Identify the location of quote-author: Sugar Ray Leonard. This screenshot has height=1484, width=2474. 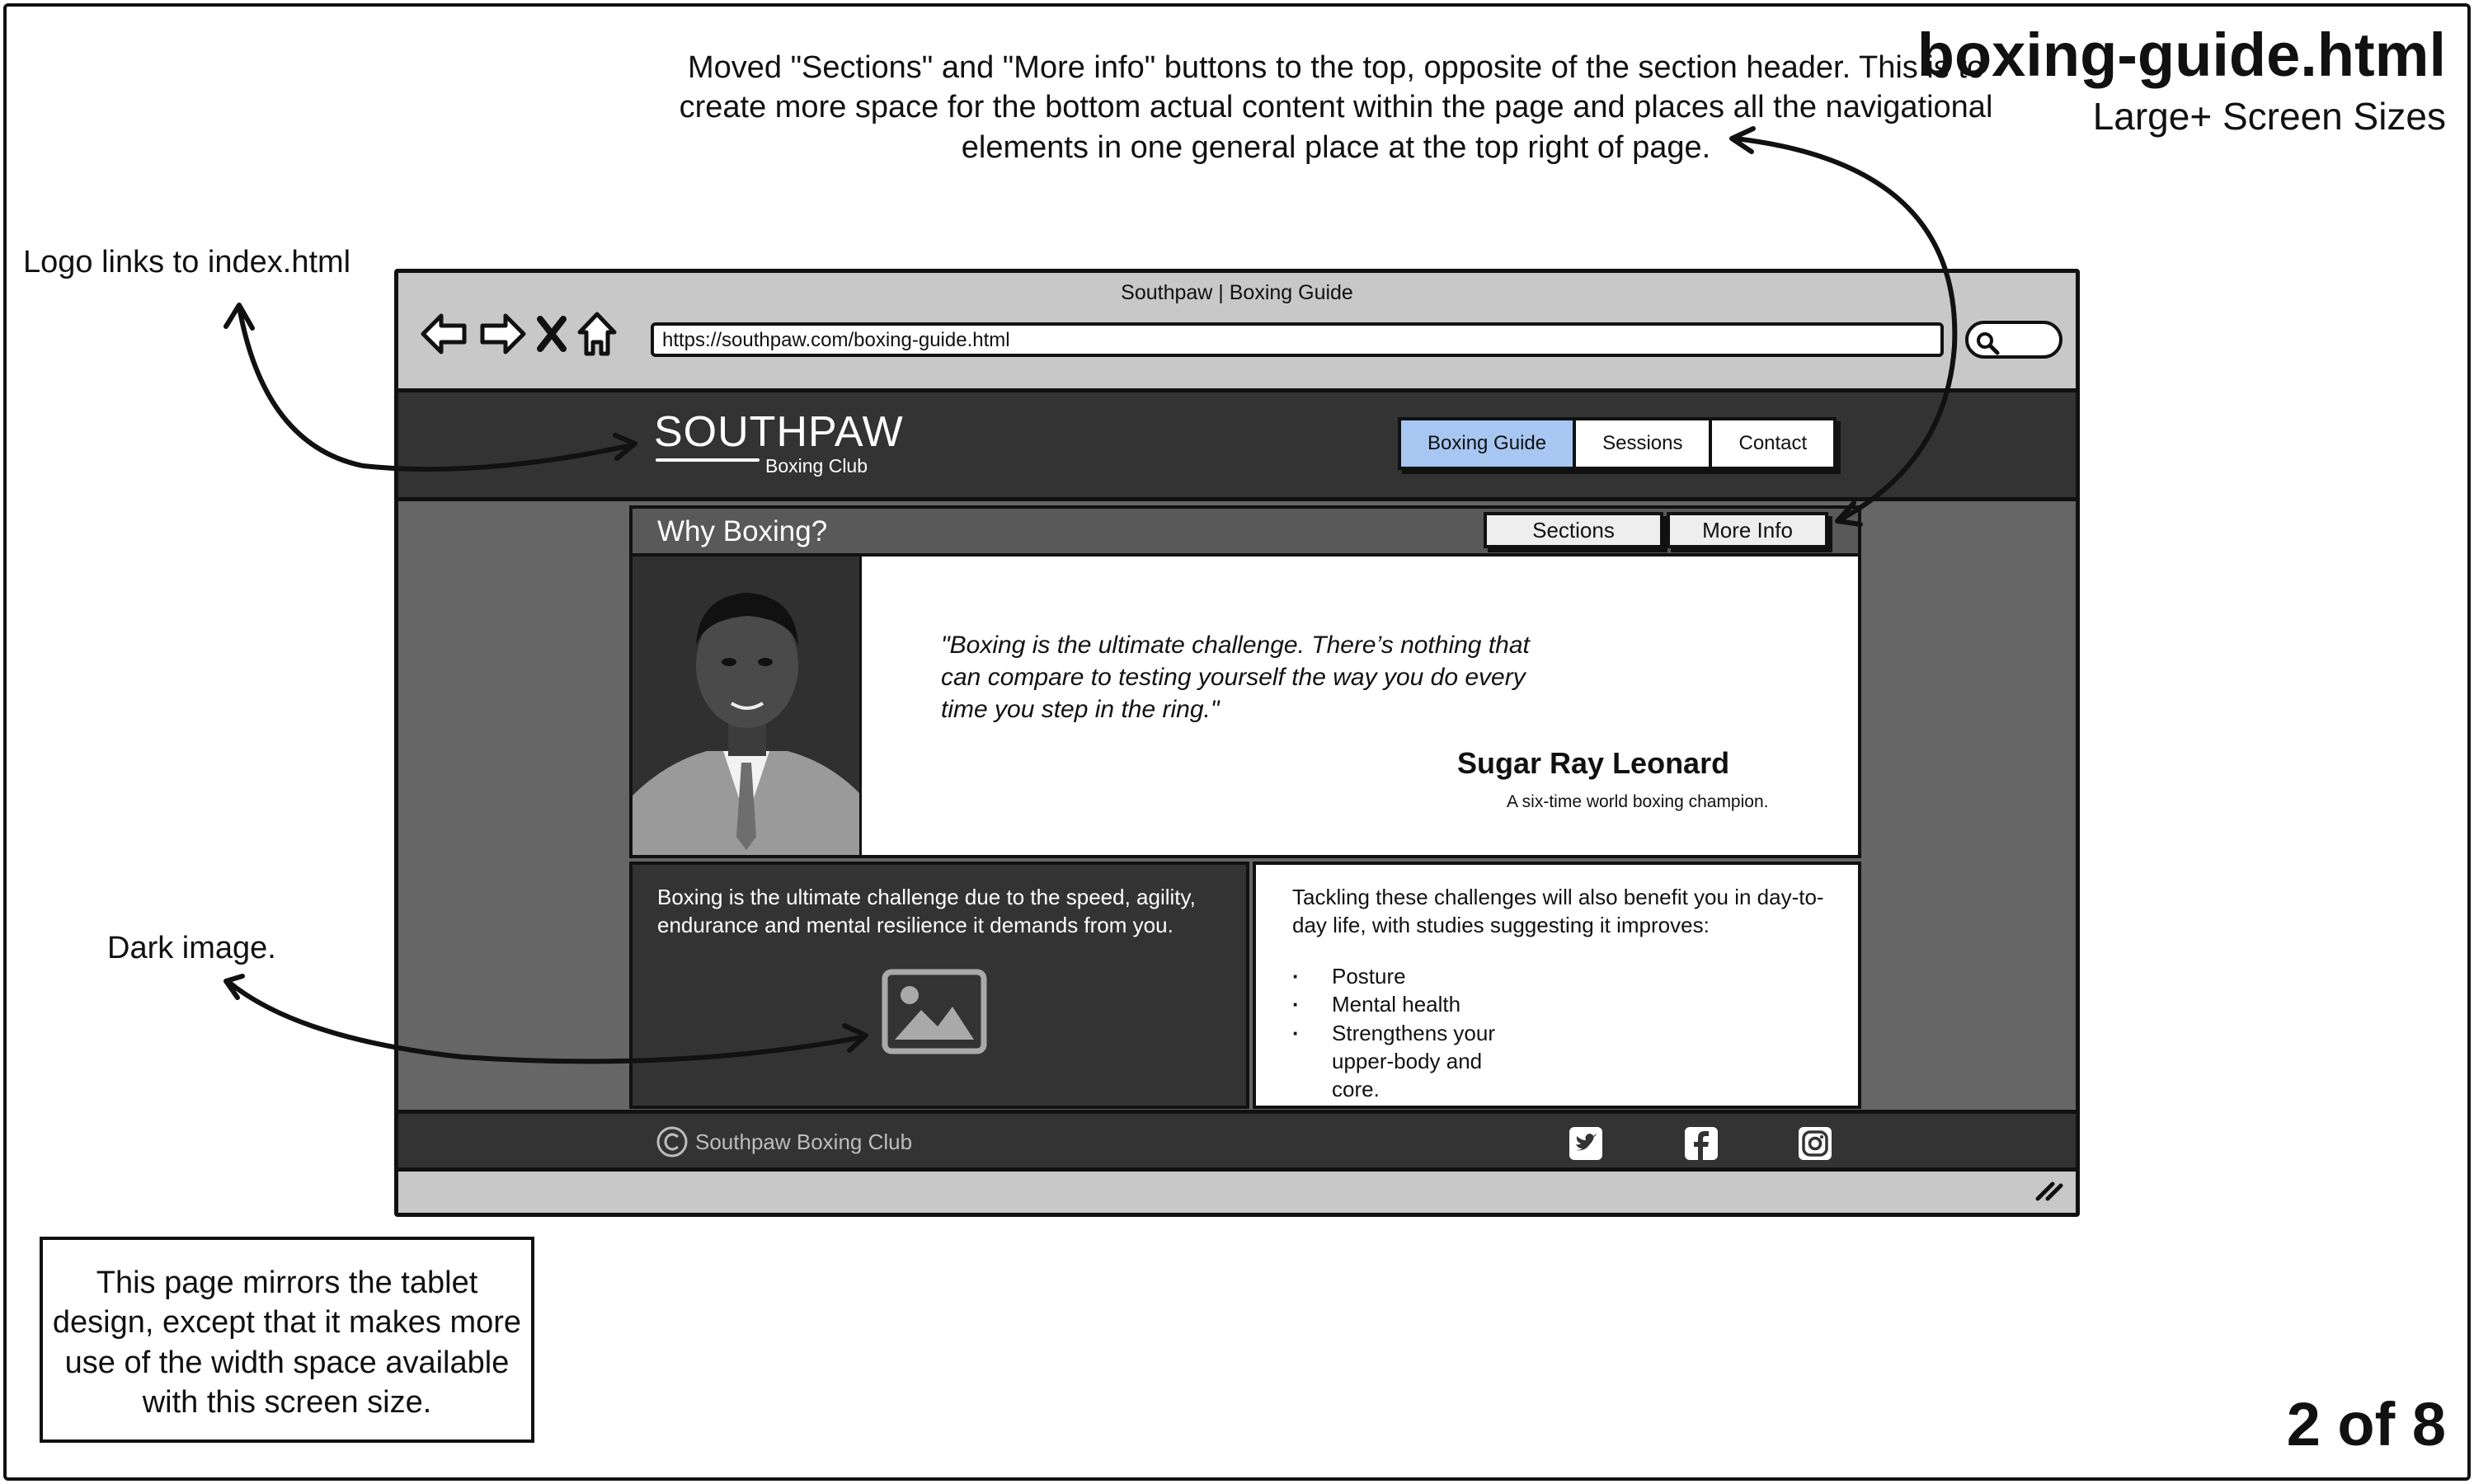
(1593, 763).